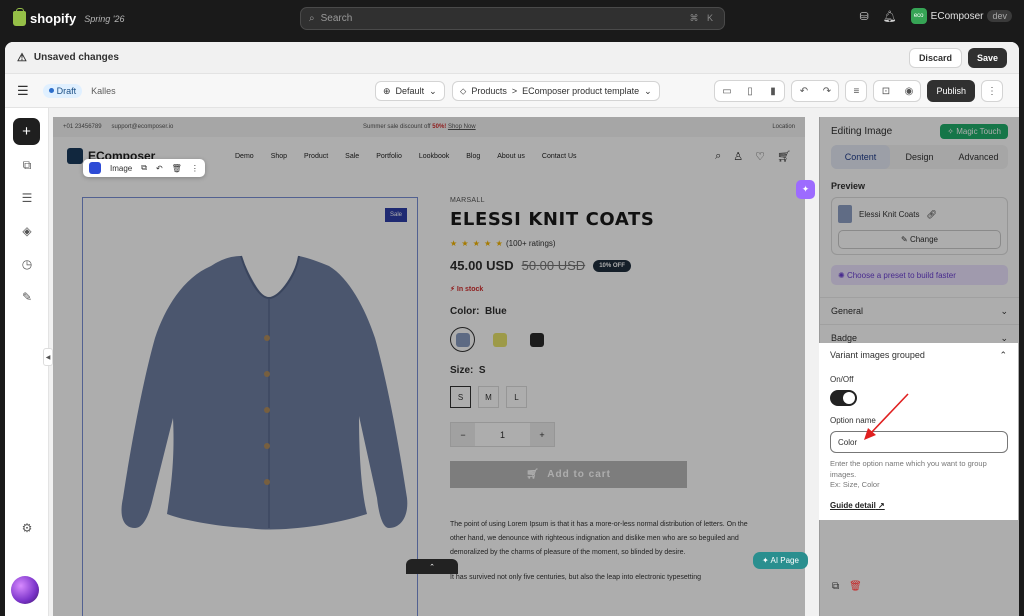  What do you see at coordinates (886, 416) in the screenshot?
I see `red-arrow-annotation` at bounding box center [886, 416].